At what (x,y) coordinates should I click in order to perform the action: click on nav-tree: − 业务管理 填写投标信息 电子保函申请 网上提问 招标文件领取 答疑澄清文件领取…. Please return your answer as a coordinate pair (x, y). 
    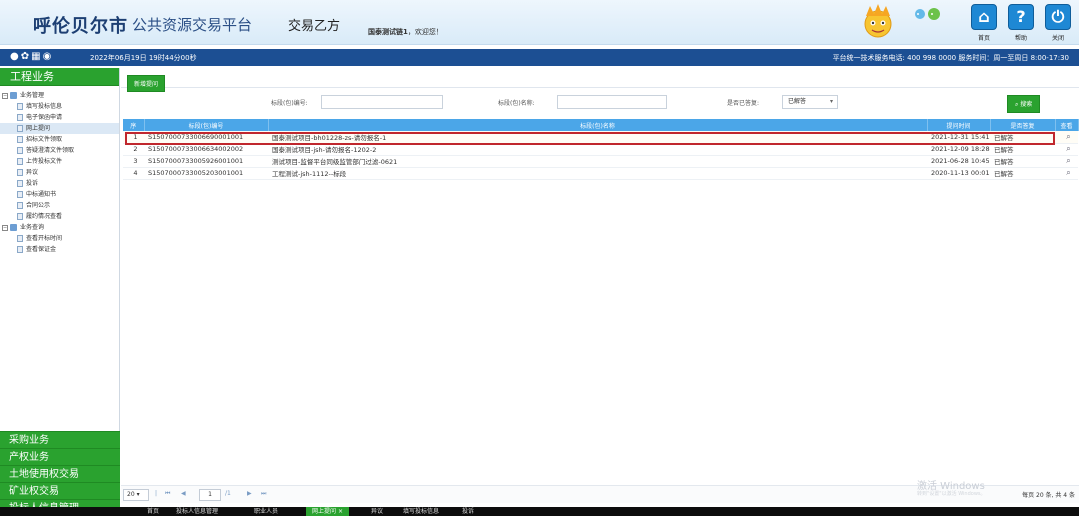
    Looking at the image, I should click on (59, 170).